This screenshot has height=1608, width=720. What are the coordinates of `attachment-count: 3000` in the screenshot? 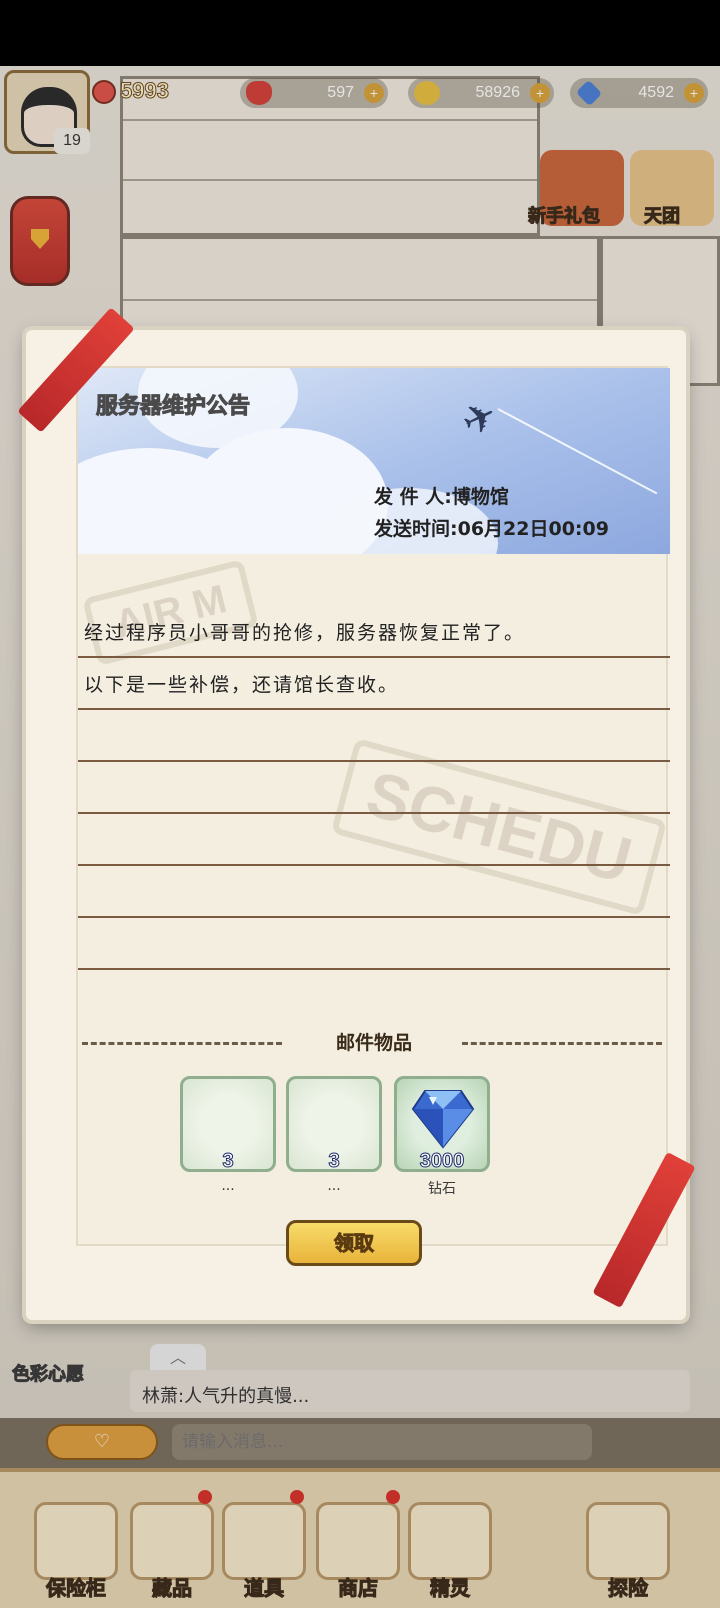 It's located at (442, 1161).